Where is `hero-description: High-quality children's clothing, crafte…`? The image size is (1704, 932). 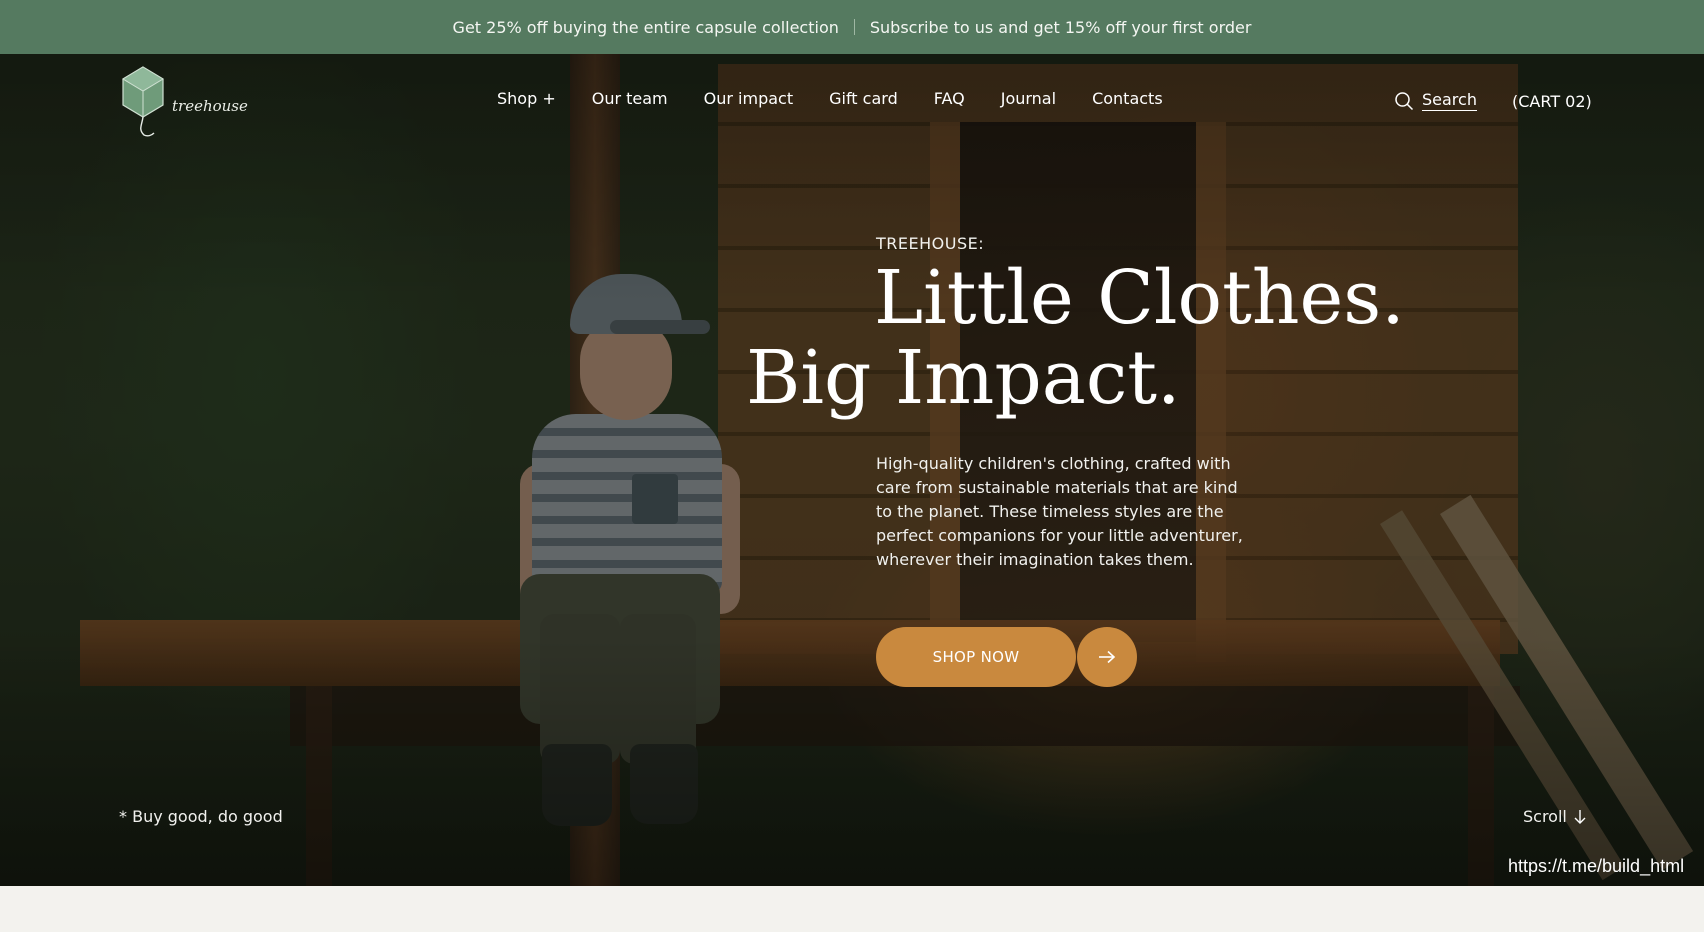 hero-description: High-quality children's clothing, crafte… is located at coordinates (1059, 511).